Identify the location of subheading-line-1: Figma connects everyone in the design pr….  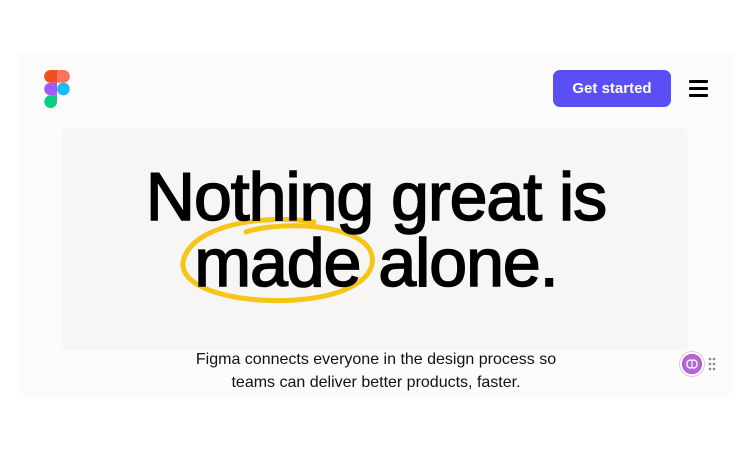
(376, 359).